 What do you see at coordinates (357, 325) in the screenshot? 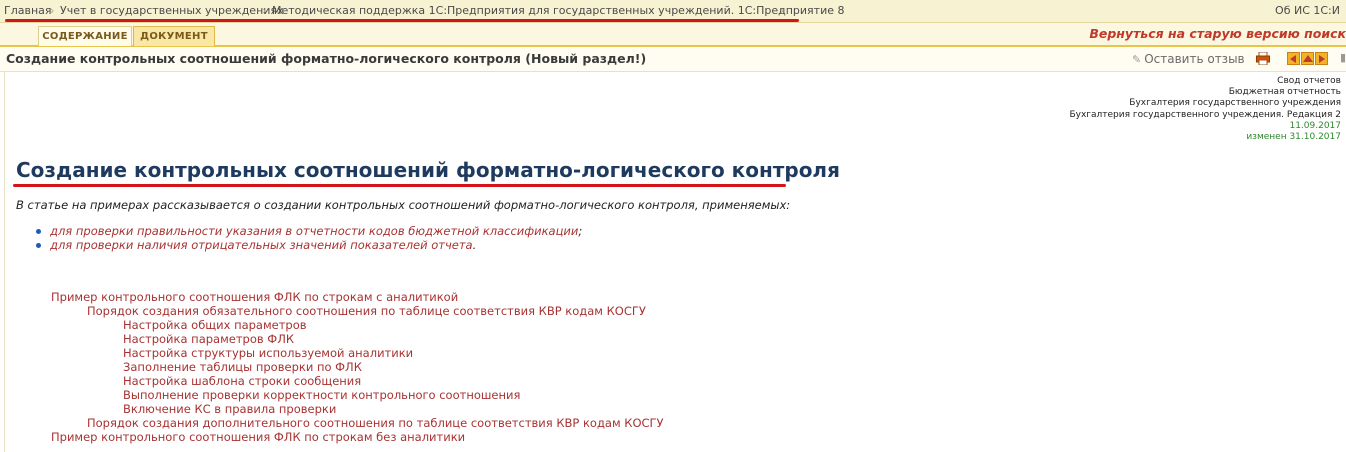
I see `toc-item: Настройка общих параметров` at bounding box center [357, 325].